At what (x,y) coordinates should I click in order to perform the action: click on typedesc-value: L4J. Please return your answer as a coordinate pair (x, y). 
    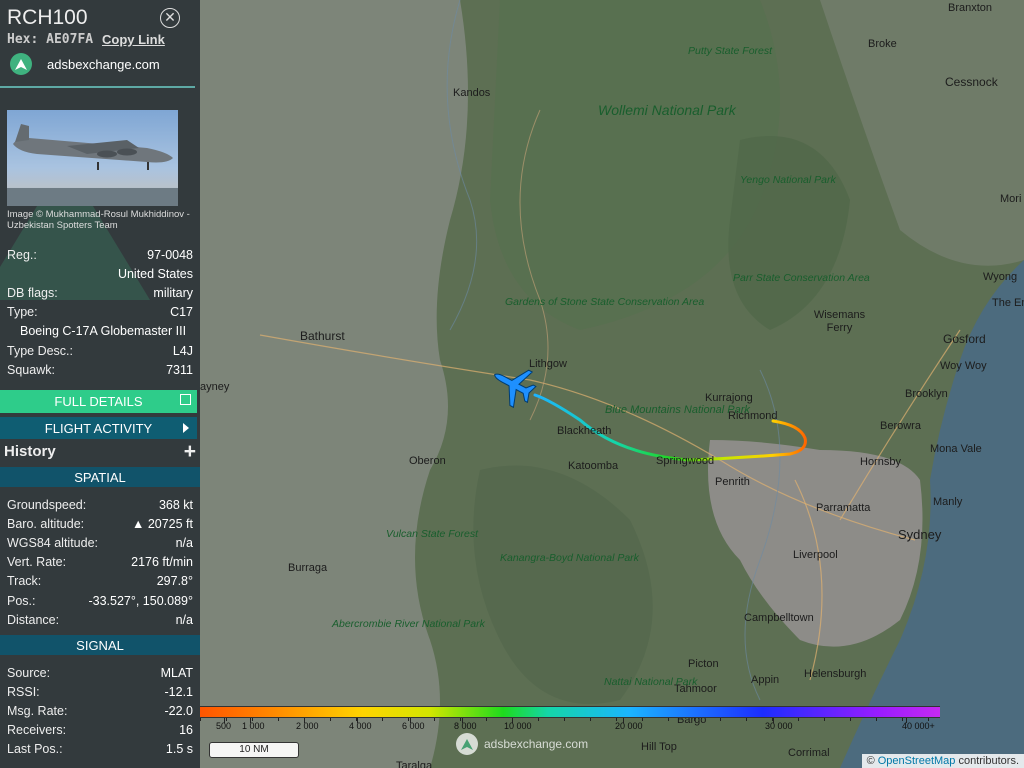
    Looking at the image, I should click on (182, 350).